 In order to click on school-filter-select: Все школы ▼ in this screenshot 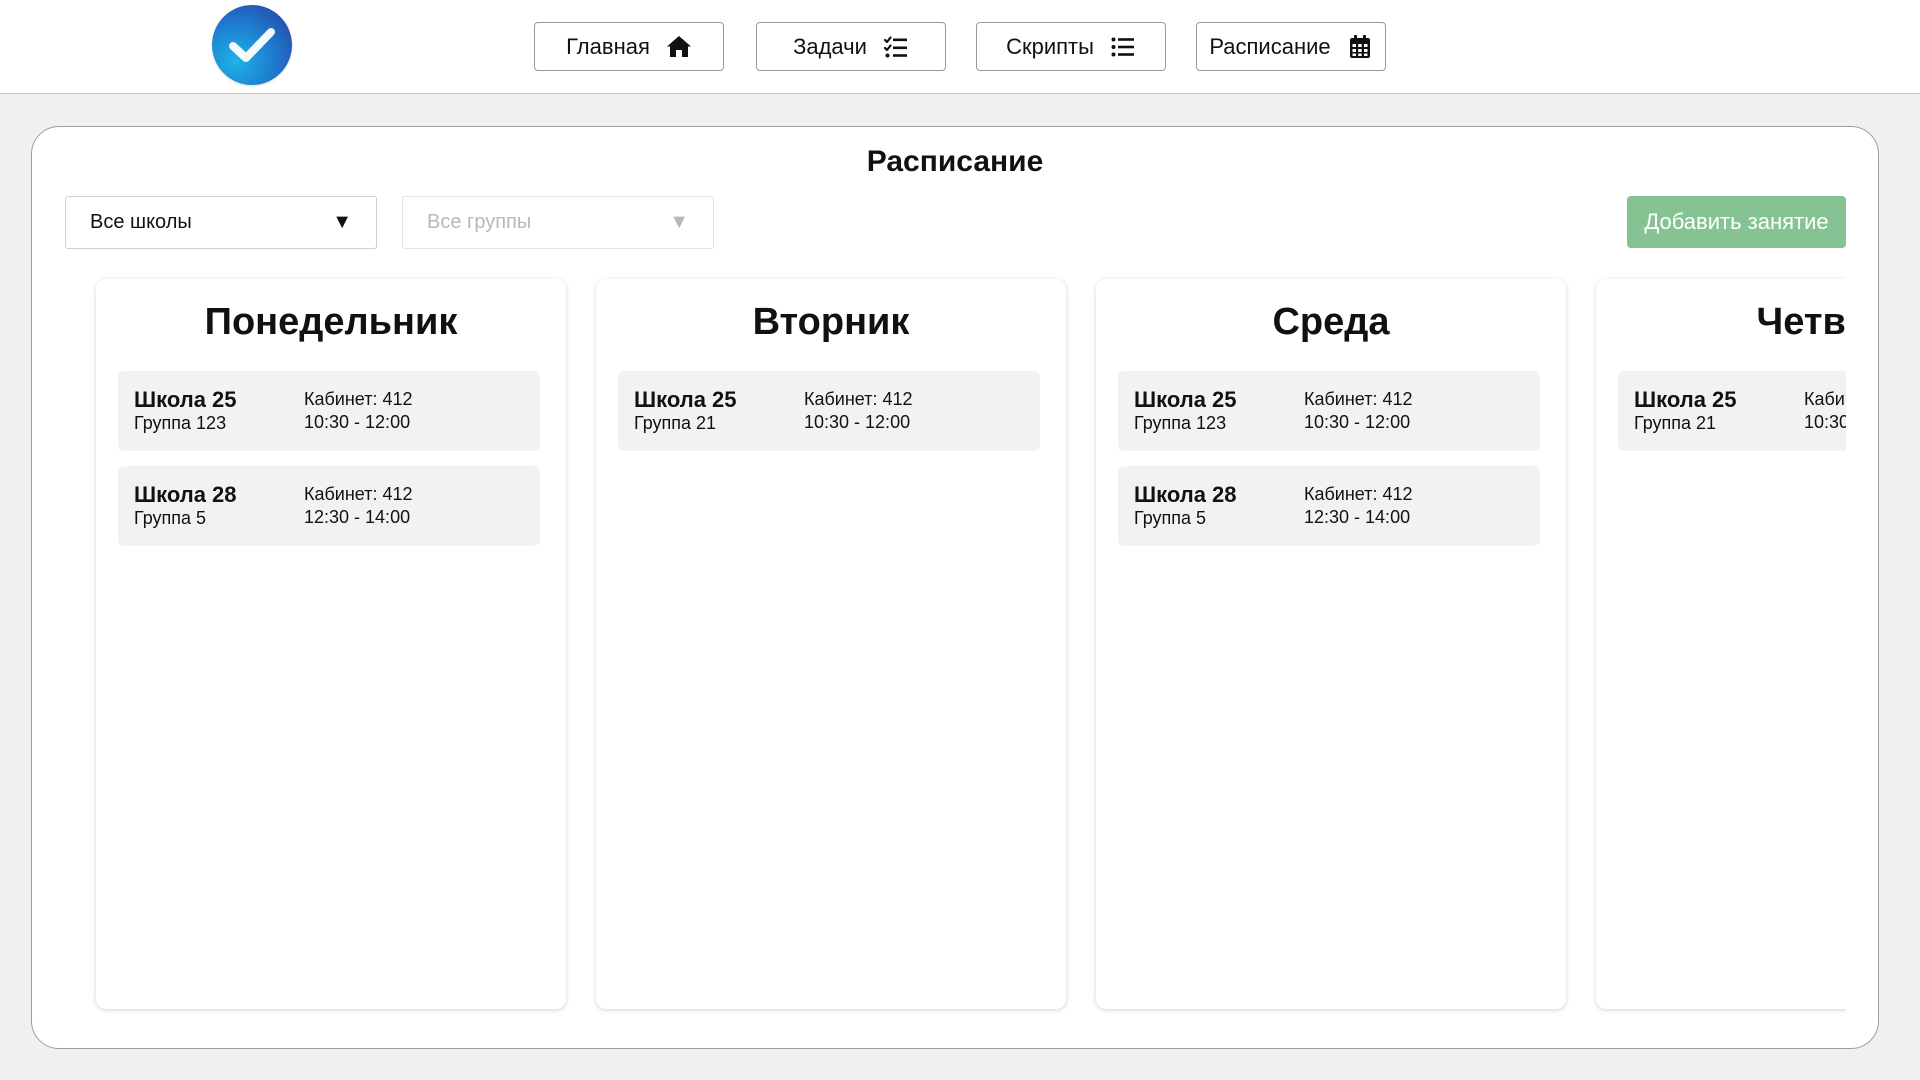, I will do `click(221, 222)`.